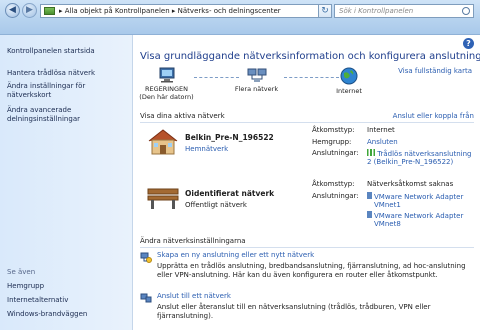 This screenshot has height=330, width=480. I want to click on sidebar-item-homegroup: Hemgrupp, so click(25, 286).